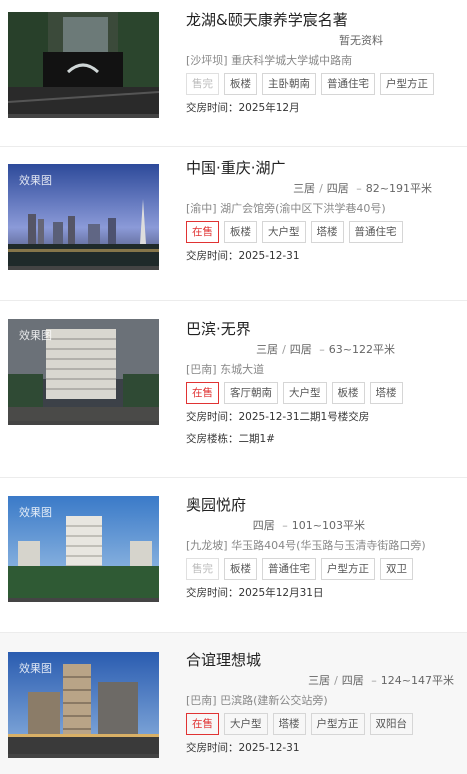 The height and width of the screenshot is (774, 467). Describe the element at coordinates (321, 108) in the screenshot. I see `delivery-row: 交房时间：2025年12月` at that location.